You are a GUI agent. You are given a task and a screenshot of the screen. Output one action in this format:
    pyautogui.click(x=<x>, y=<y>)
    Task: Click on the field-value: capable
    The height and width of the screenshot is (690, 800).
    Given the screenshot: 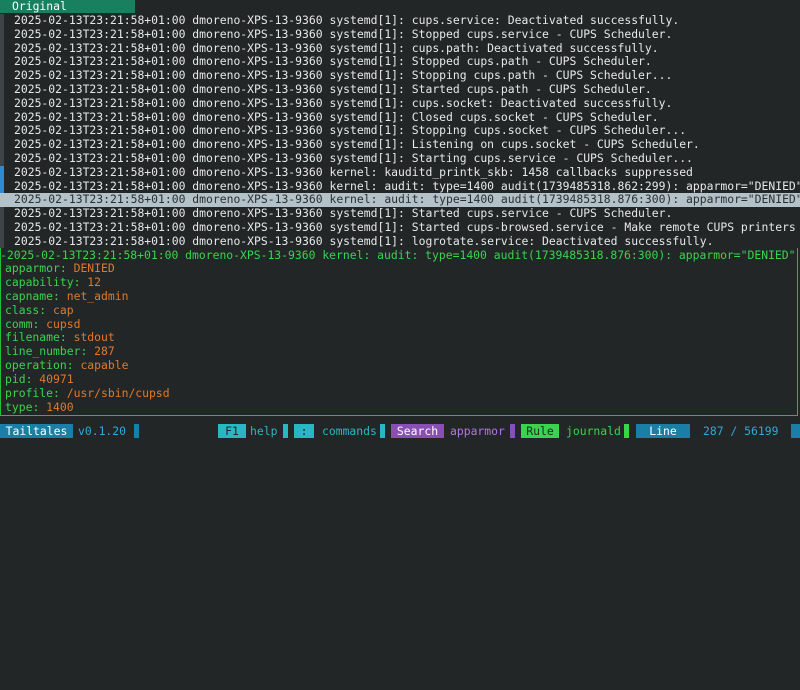 What is the action you would take?
    pyautogui.click(x=104, y=365)
    